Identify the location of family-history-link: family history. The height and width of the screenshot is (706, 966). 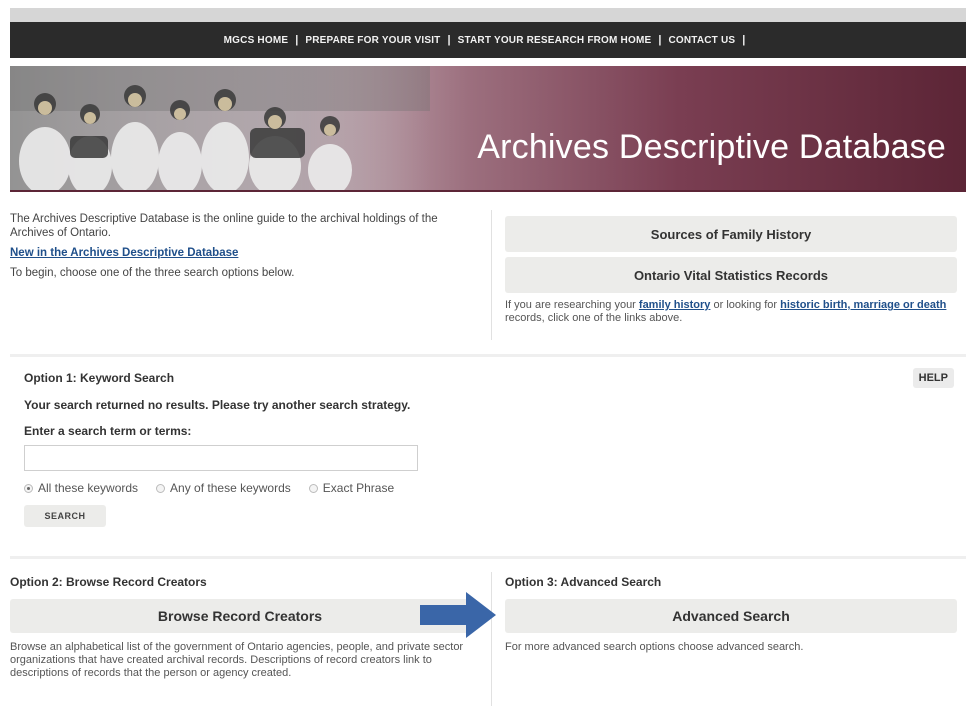
(675, 305).